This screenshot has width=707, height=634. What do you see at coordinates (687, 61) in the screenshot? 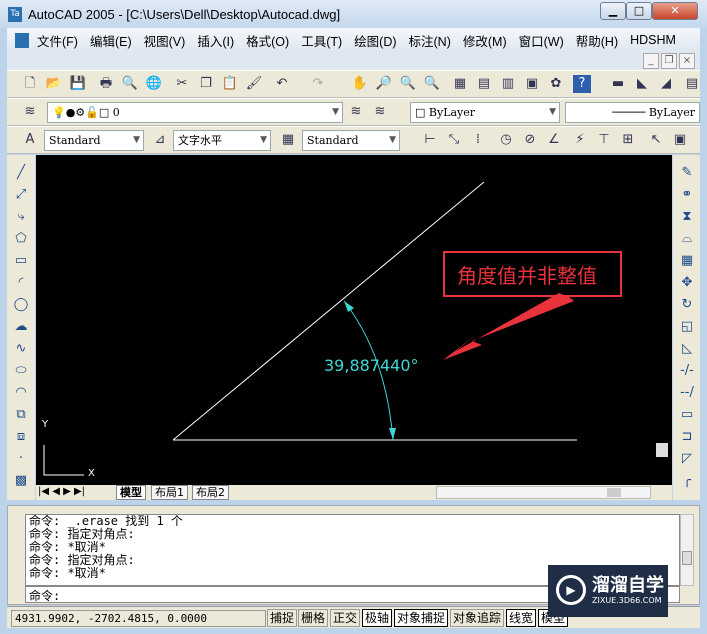
I see `doc-close-button: ×` at bounding box center [687, 61].